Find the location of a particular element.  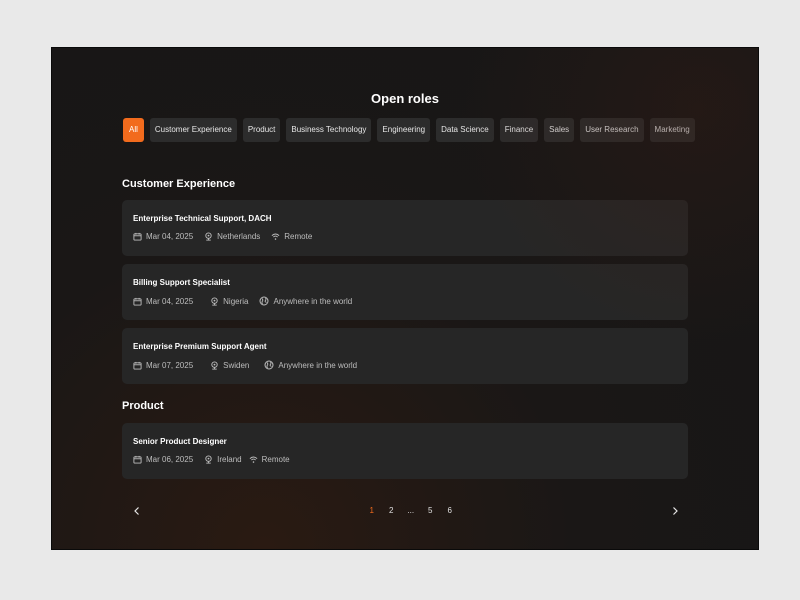

job-date-text: Mar 06, 2025 is located at coordinates (170, 459).